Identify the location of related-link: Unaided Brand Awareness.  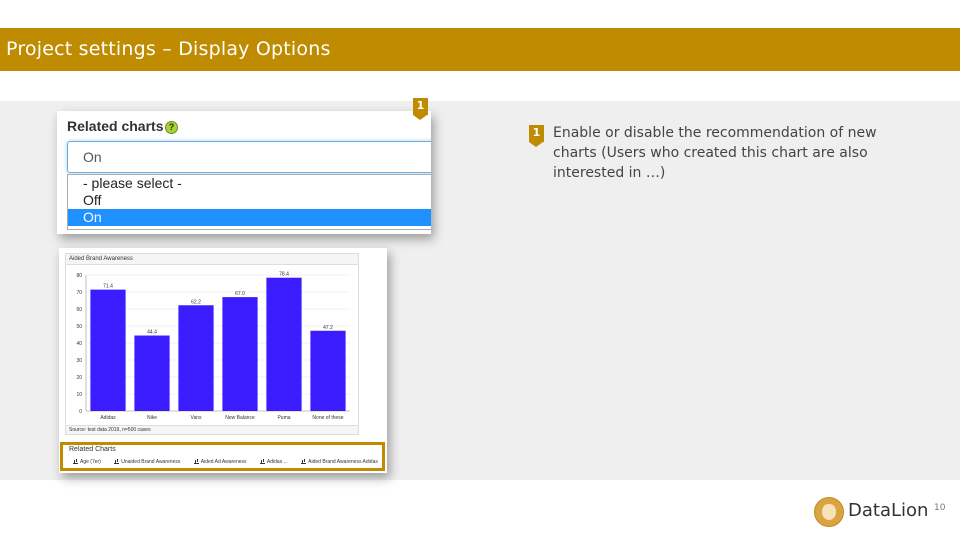
(147, 462).